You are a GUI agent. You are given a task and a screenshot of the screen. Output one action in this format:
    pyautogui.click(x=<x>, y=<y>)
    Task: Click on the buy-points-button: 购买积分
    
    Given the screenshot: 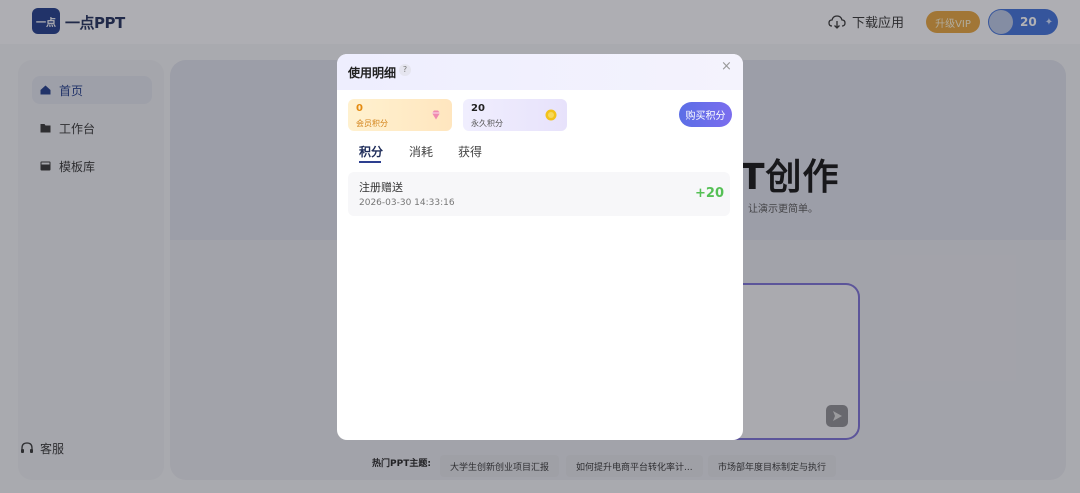 What is the action you would take?
    pyautogui.click(x=705, y=114)
    